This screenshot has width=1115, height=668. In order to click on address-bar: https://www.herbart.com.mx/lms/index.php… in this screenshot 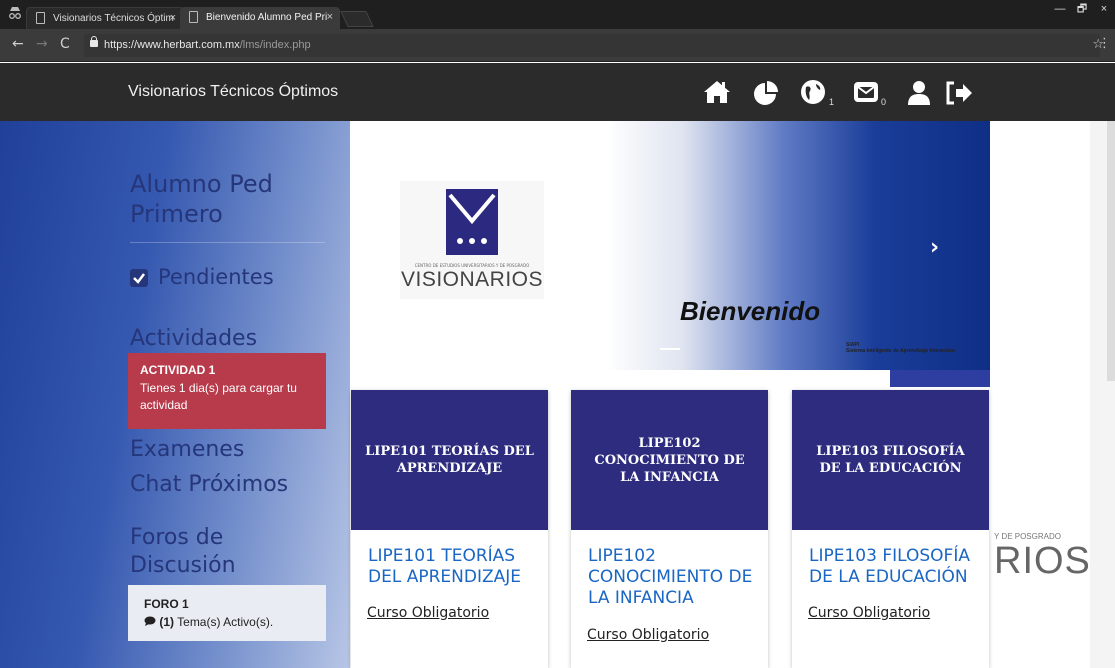, I will do `click(594, 45)`.